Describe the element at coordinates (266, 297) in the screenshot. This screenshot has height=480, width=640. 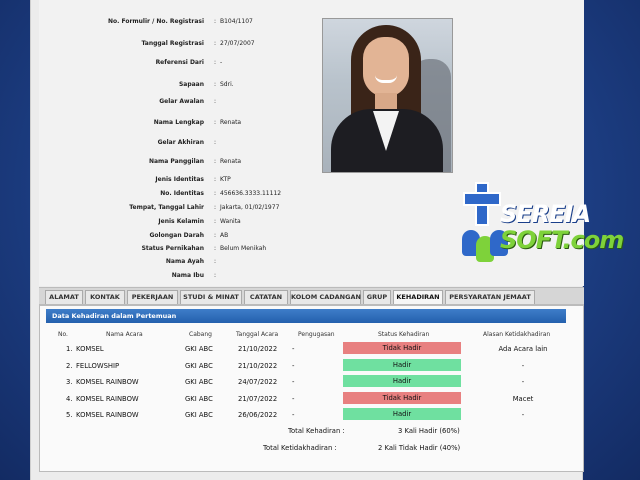
I see `tab-catatan: CATATAN` at that location.